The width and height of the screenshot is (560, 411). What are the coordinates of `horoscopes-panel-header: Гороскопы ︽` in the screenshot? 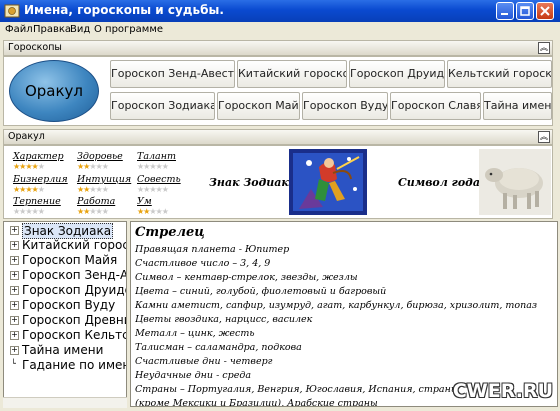 It's located at (278, 48).